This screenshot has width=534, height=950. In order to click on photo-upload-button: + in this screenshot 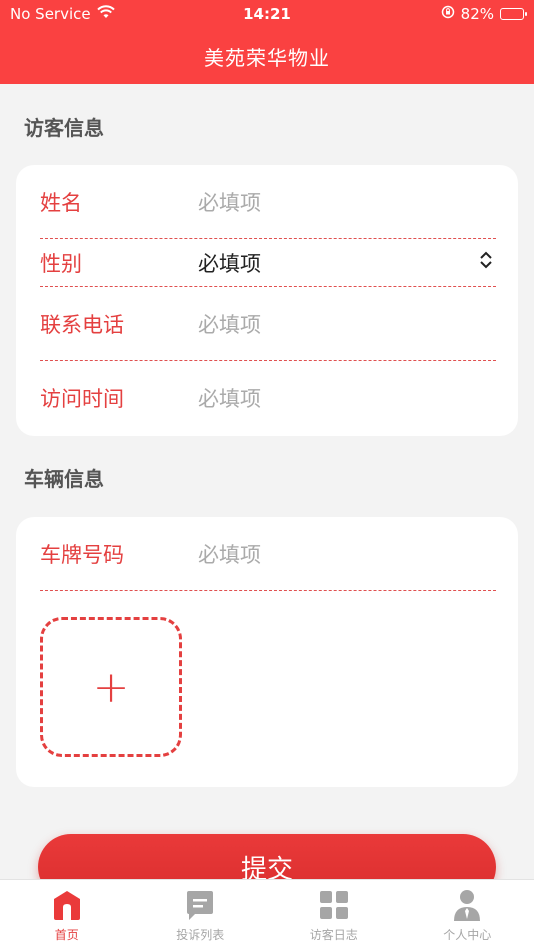, I will do `click(111, 687)`.